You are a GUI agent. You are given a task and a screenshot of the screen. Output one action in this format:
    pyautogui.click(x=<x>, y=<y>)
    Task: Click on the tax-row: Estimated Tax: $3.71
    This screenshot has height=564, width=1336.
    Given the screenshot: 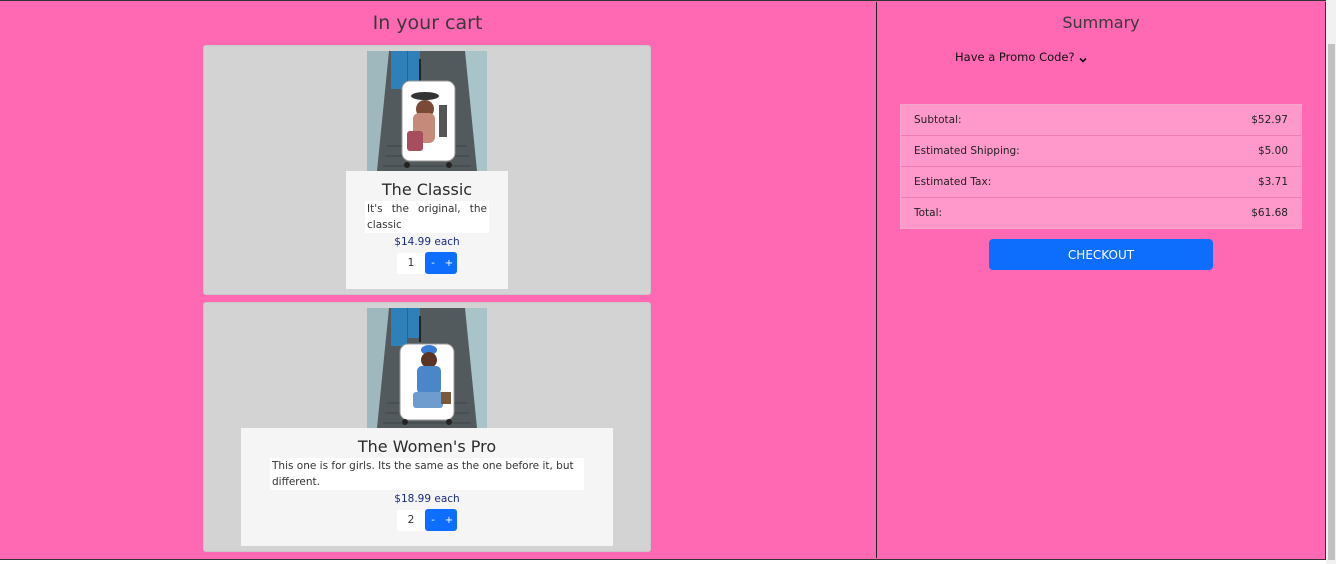 What is the action you would take?
    pyautogui.click(x=1101, y=182)
    